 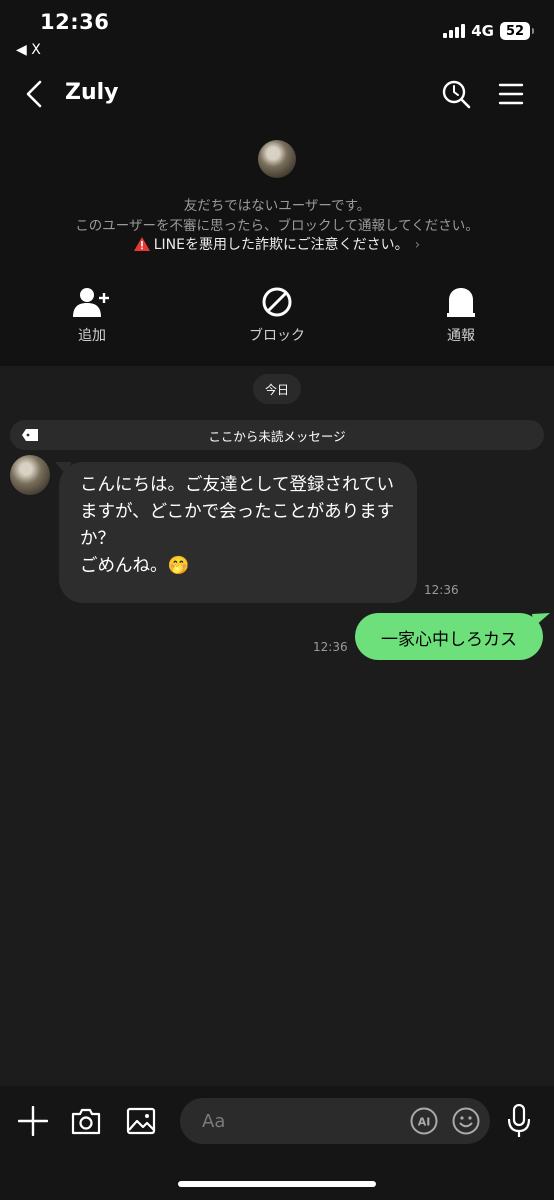 What do you see at coordinates (92, 336) in the screenshot?
I see `add-friend-label: 追加` at bounding box center [92, 336].